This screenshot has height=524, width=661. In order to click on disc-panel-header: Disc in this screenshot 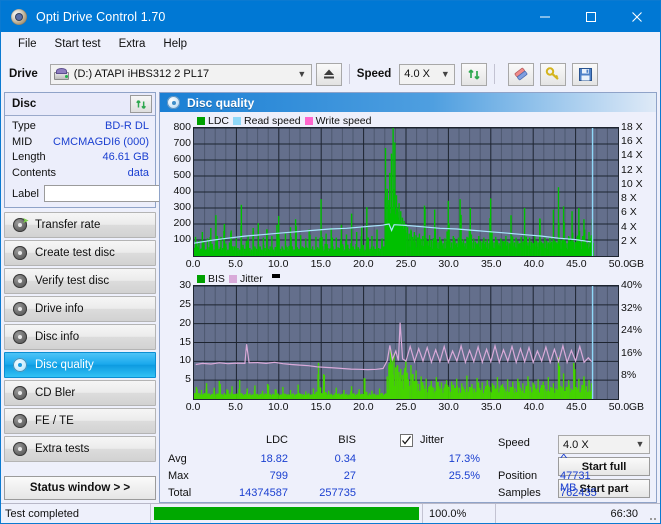, I will do `click(80, 104)`.